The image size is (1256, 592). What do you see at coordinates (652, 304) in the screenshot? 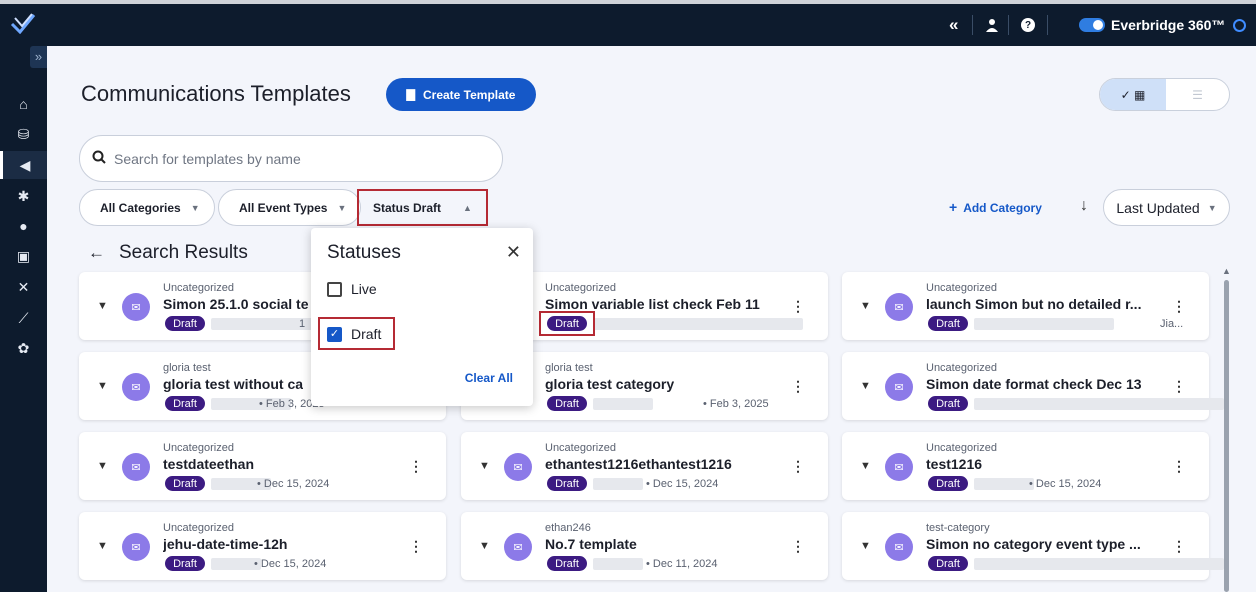
I see `template-name: Simon variable list check Feb 11` at bounding box center [652, 304].